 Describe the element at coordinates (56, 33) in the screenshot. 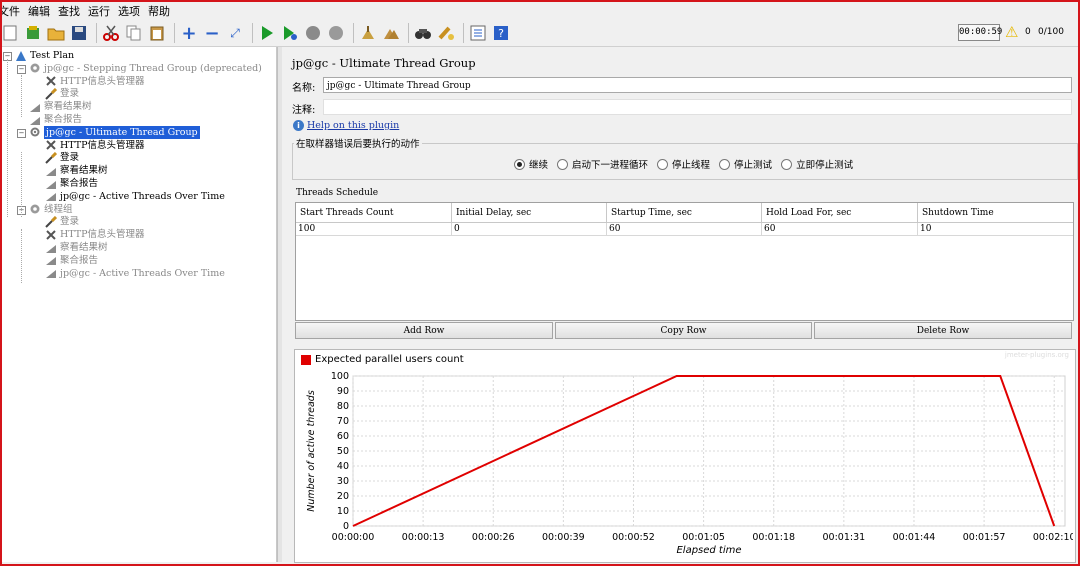

I see `open-icon` at that location.